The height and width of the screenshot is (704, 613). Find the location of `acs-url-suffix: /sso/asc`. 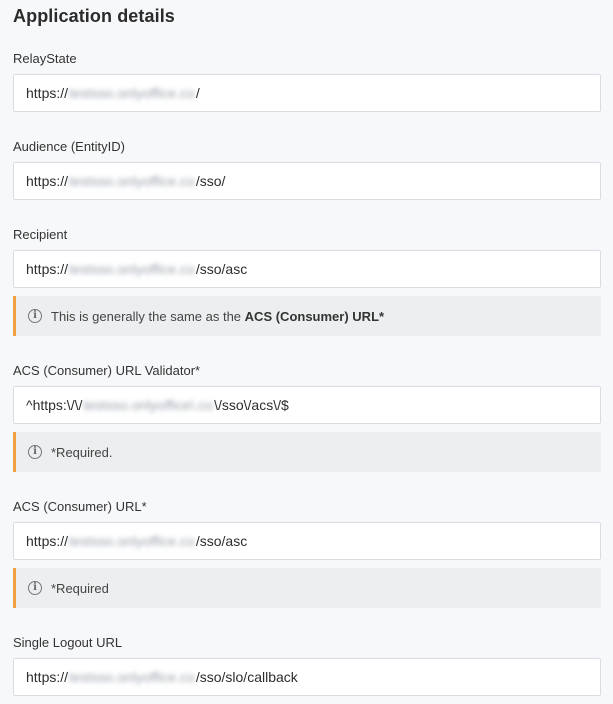

acs-url-suffix: /sso/asc is located at coordinates (221, 541).